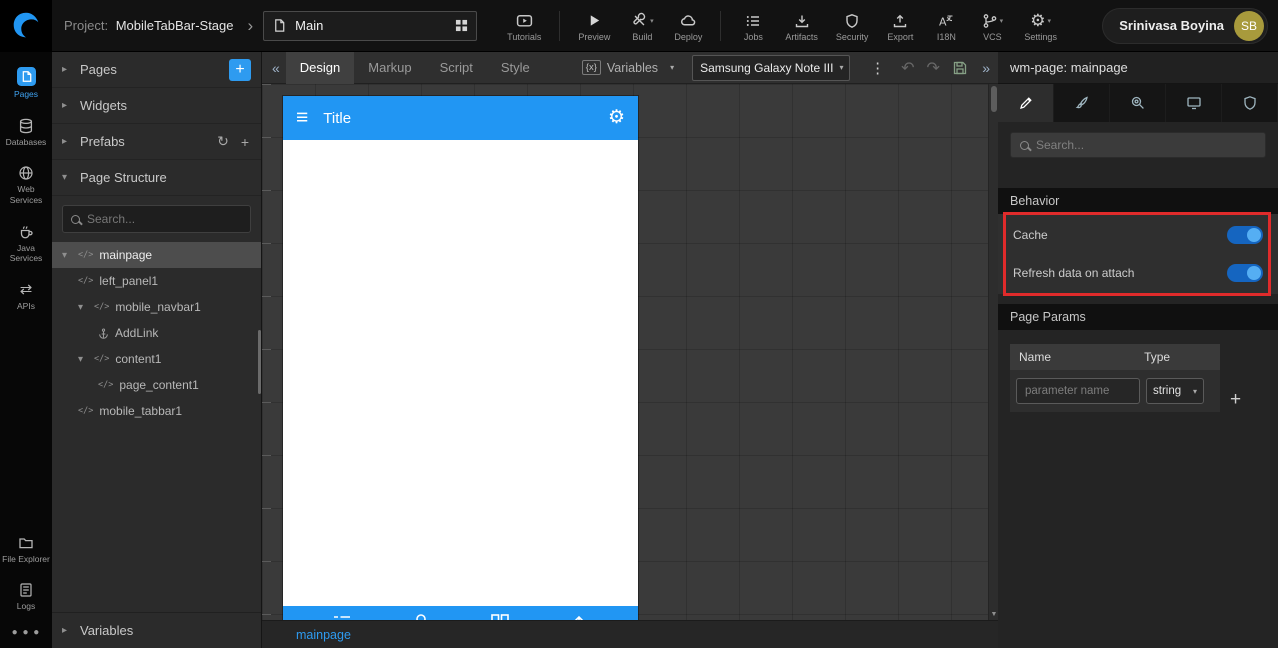 The width and height of the screenshot is (1278, 648). I want to click on section-page-structure: ▾ Page Structure, so click(156, 178).